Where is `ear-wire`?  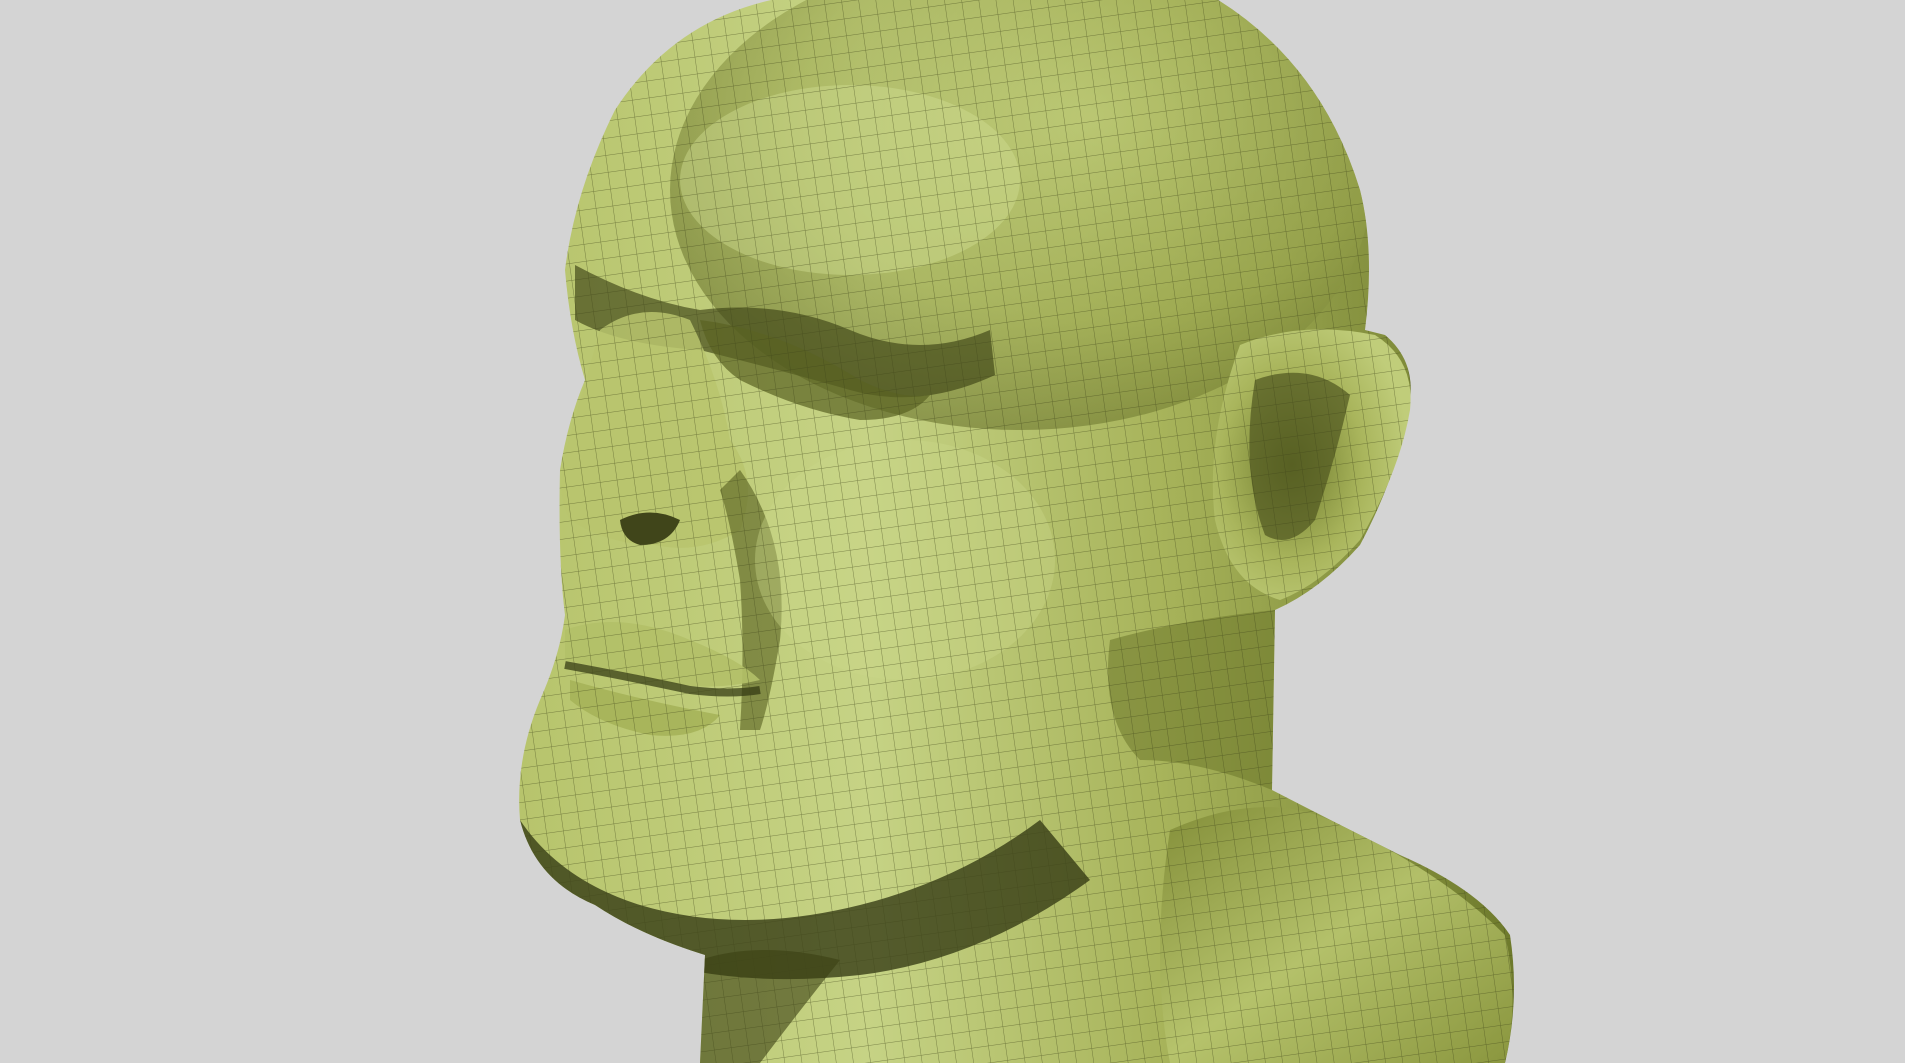
ear-wire is located at coordinates (1311, 464).